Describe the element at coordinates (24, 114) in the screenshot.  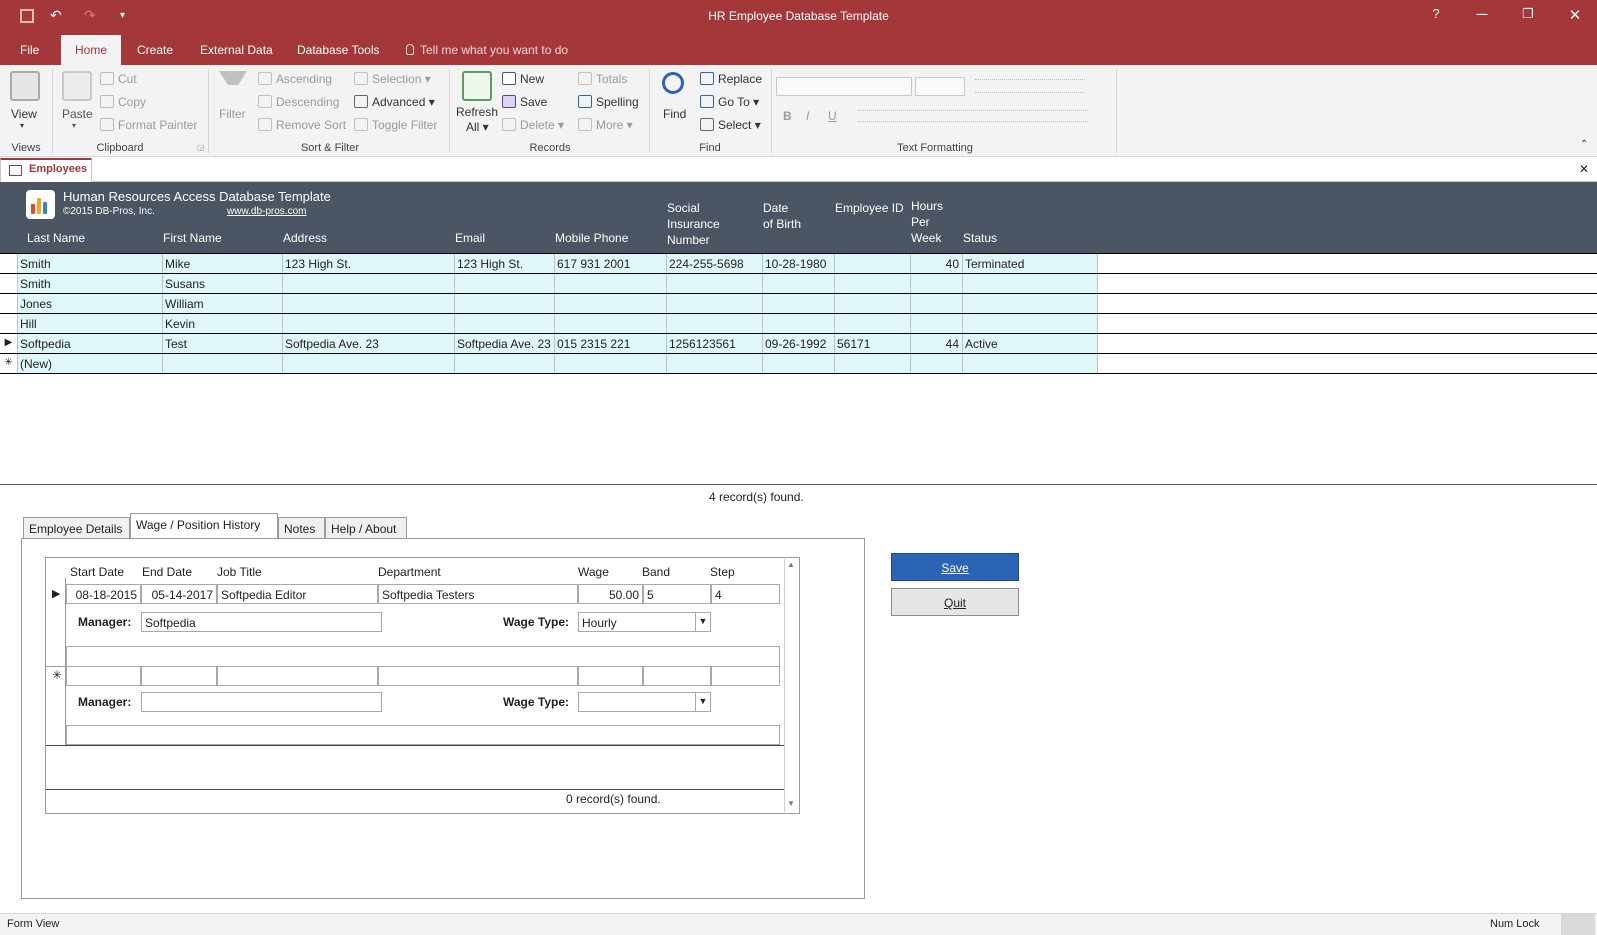
I see `view-button: View` at that location.